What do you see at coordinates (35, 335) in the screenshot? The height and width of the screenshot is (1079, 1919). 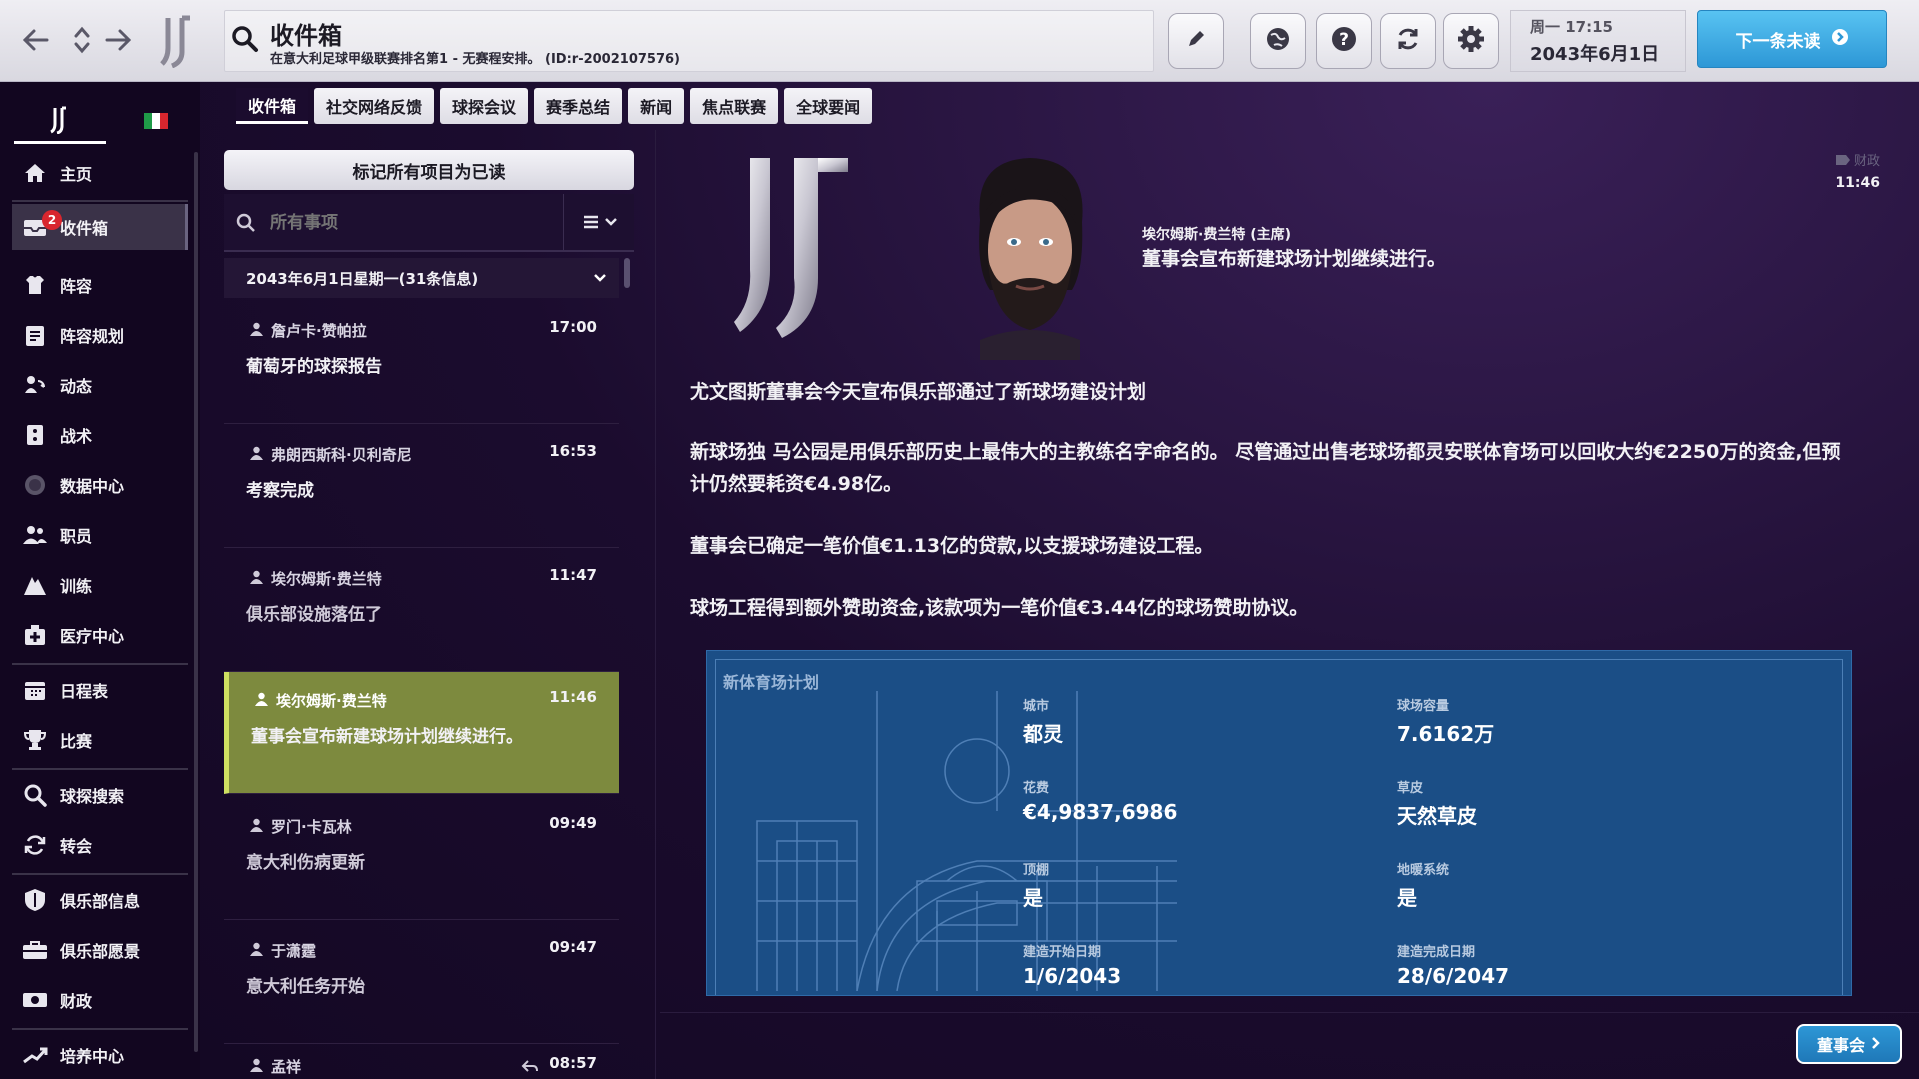 I see `clipboard-icon` at bounding box center [35, 335].